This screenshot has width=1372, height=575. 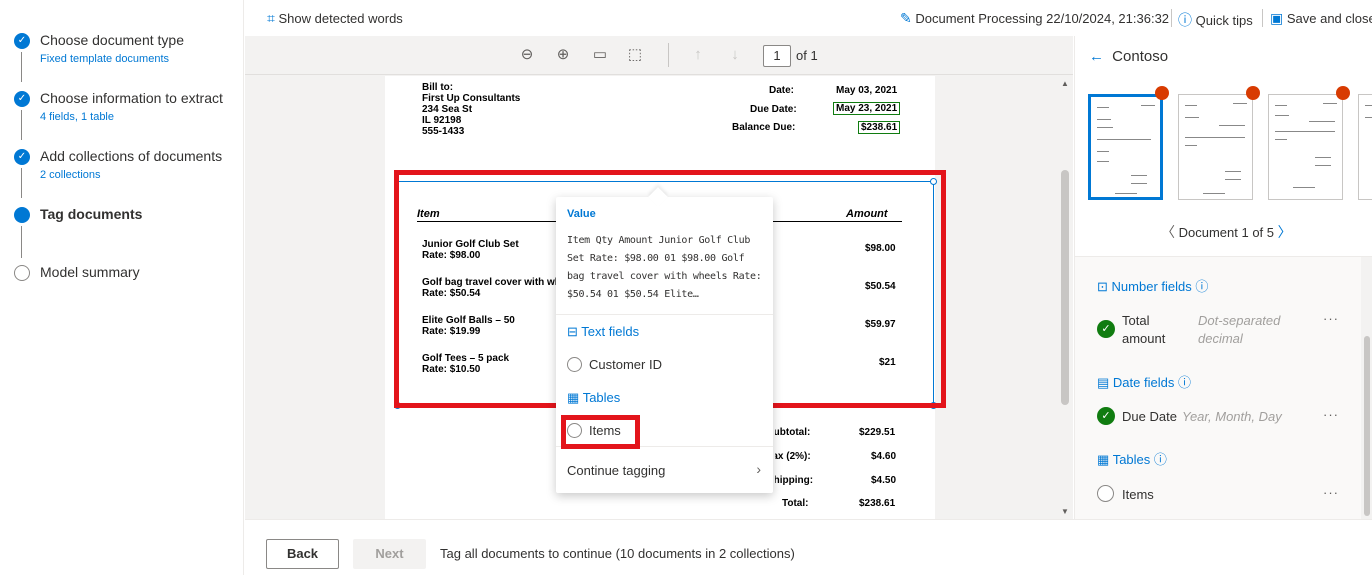 I want to click on customer-id-option: Customer ID, so click(x=625, y=364).